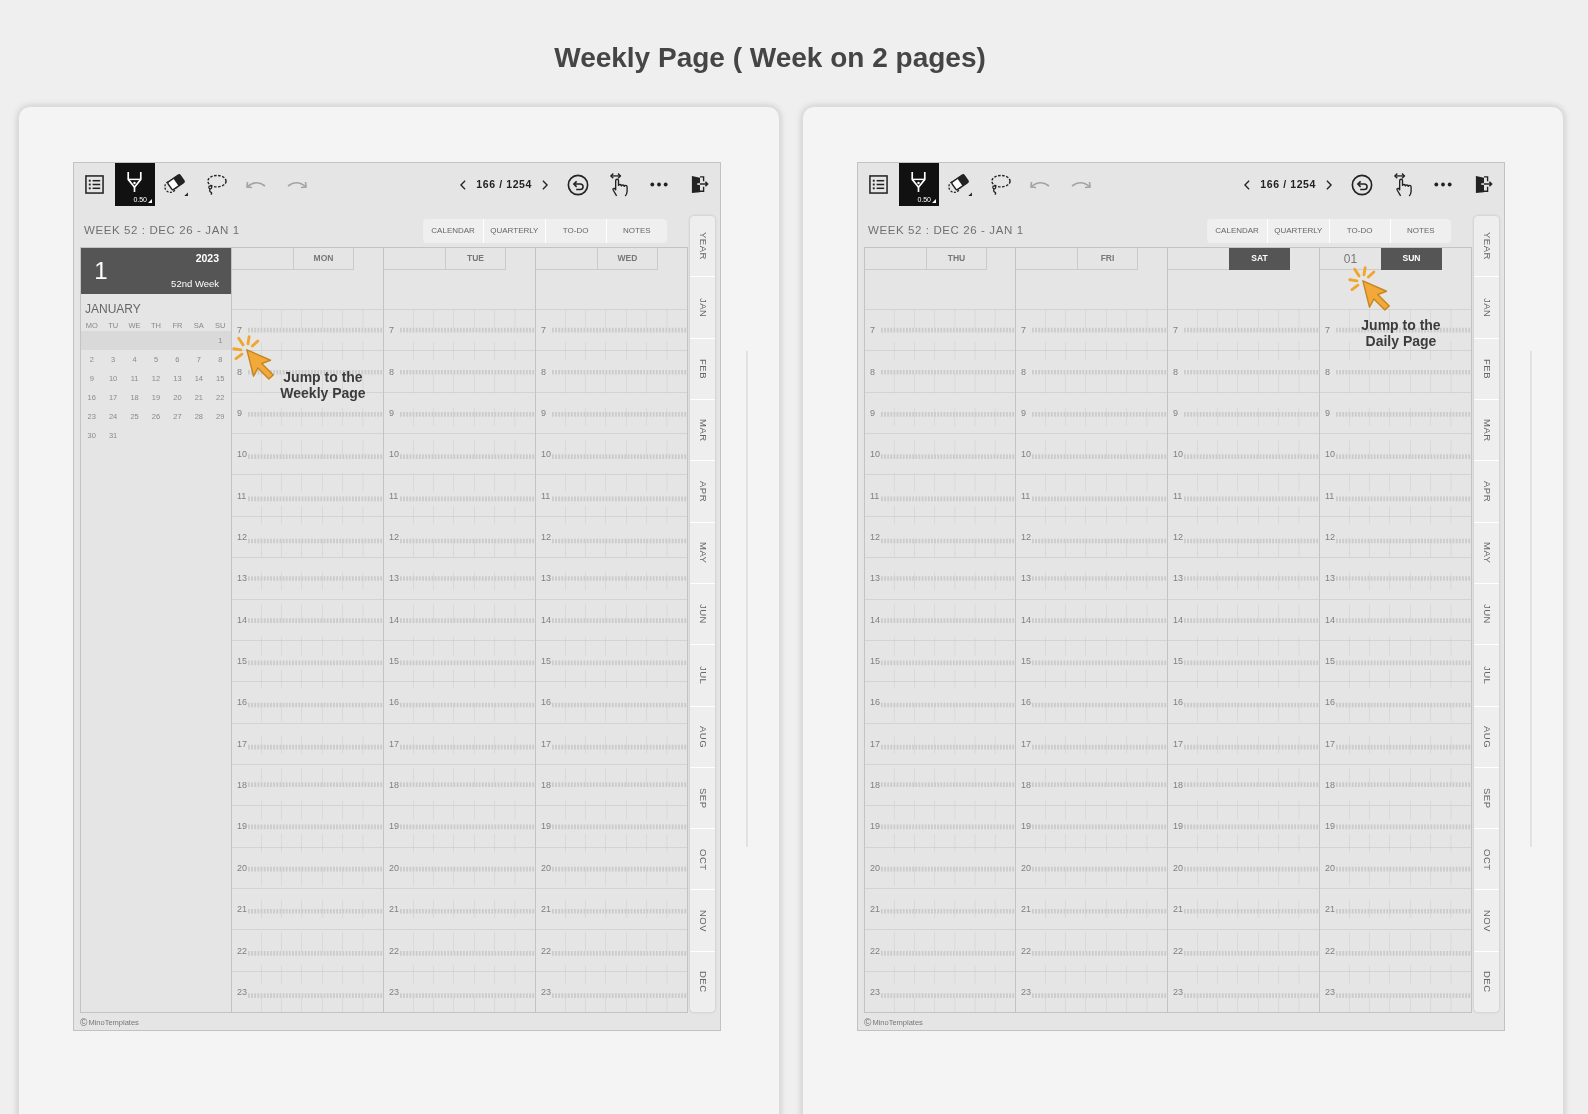 The height and width of the screenshot is (1114, 1588). What do you see at coordinates (475, 259) in the screenshot?
I see `day-label: TUE` at bounding box center [475, 259].